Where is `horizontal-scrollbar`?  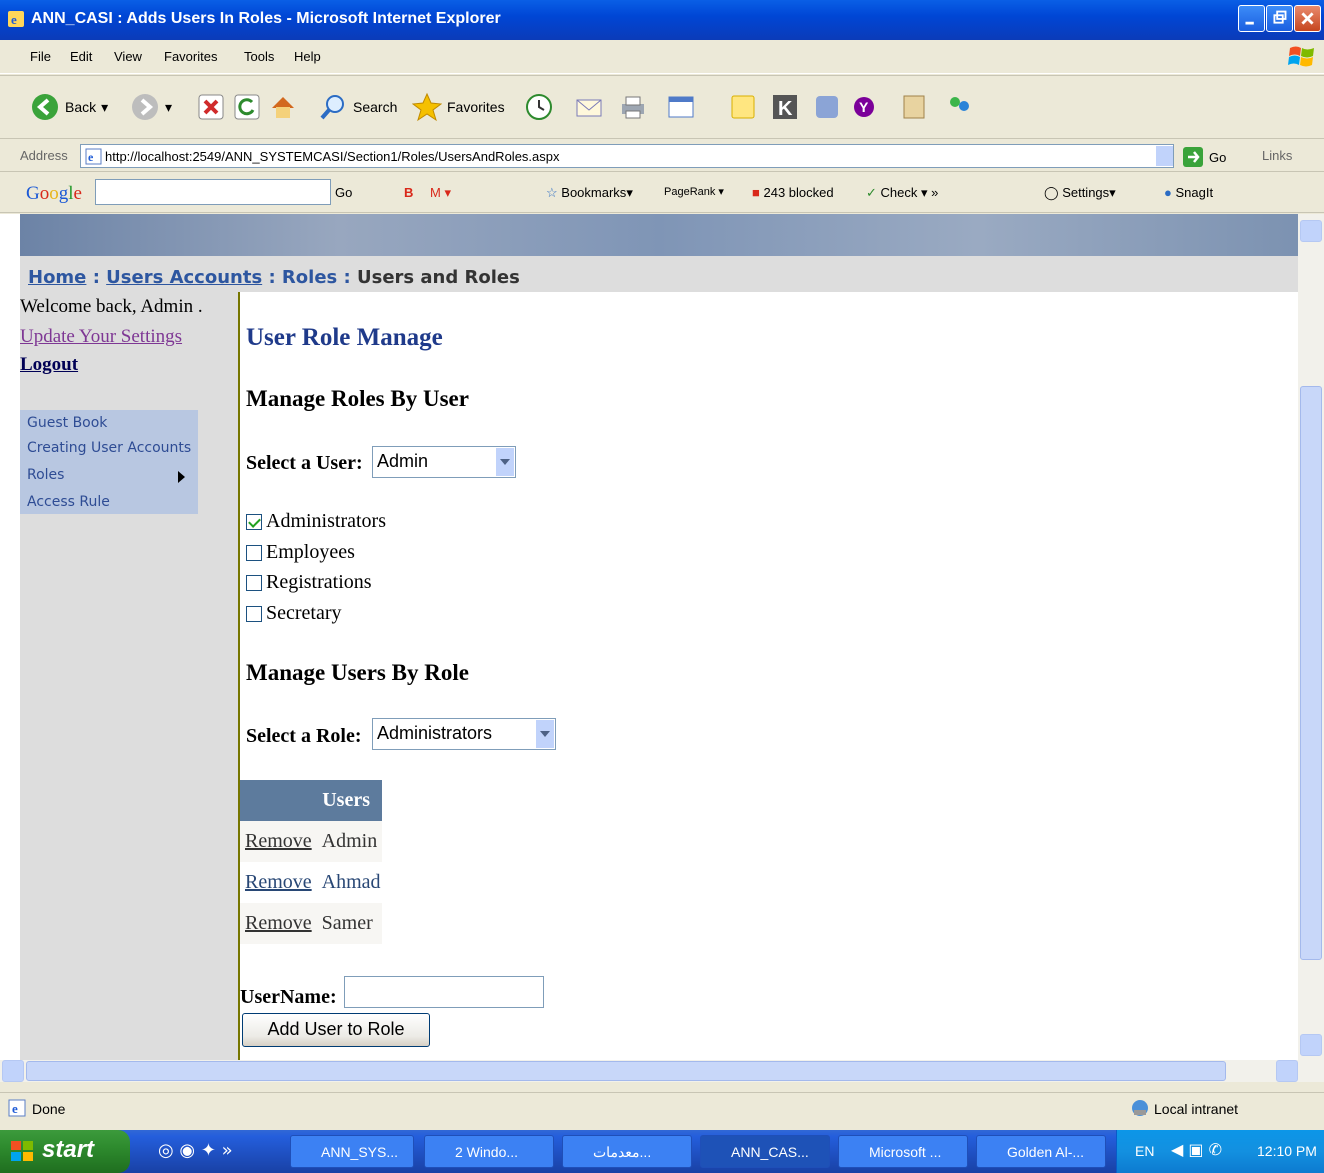 horizontal-scrollbar is located at coordinates (662, 1071).